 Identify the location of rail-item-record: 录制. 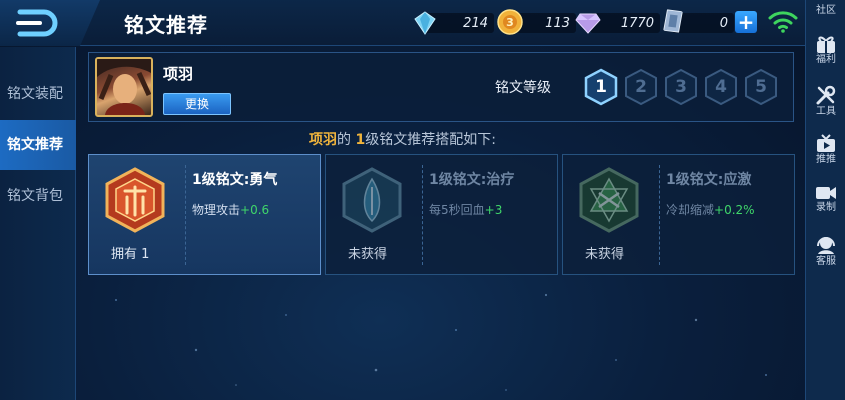
(825, 199).